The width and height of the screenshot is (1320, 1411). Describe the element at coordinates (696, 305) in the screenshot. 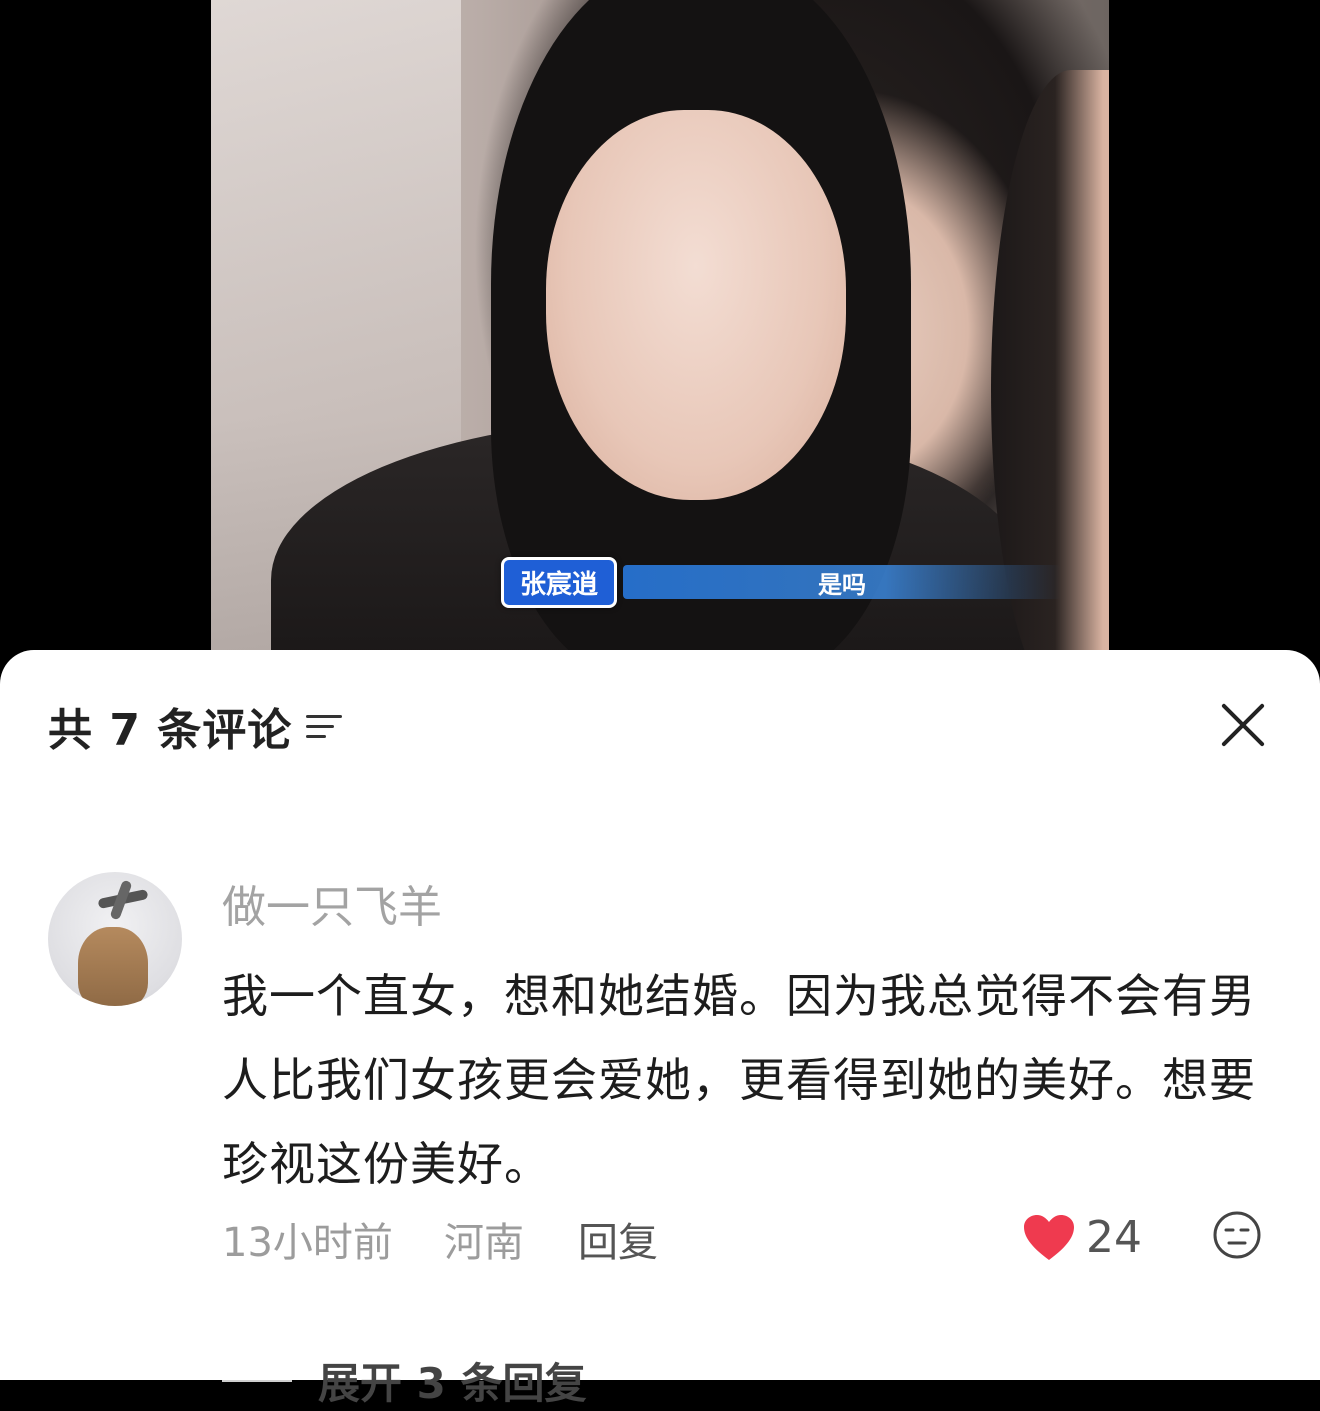

I see `face` at that location.